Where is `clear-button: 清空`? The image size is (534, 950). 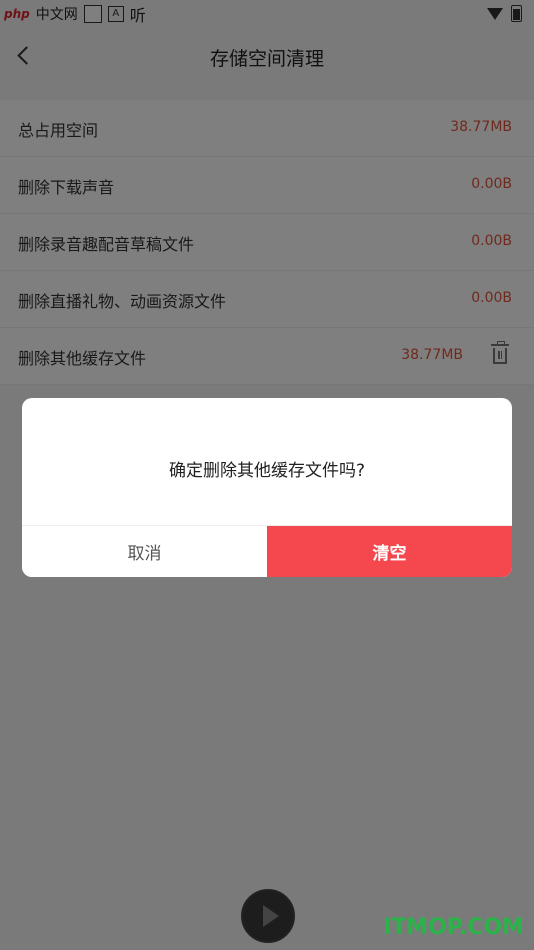
clear-button: 清空 is located at coordinates (389, 551).